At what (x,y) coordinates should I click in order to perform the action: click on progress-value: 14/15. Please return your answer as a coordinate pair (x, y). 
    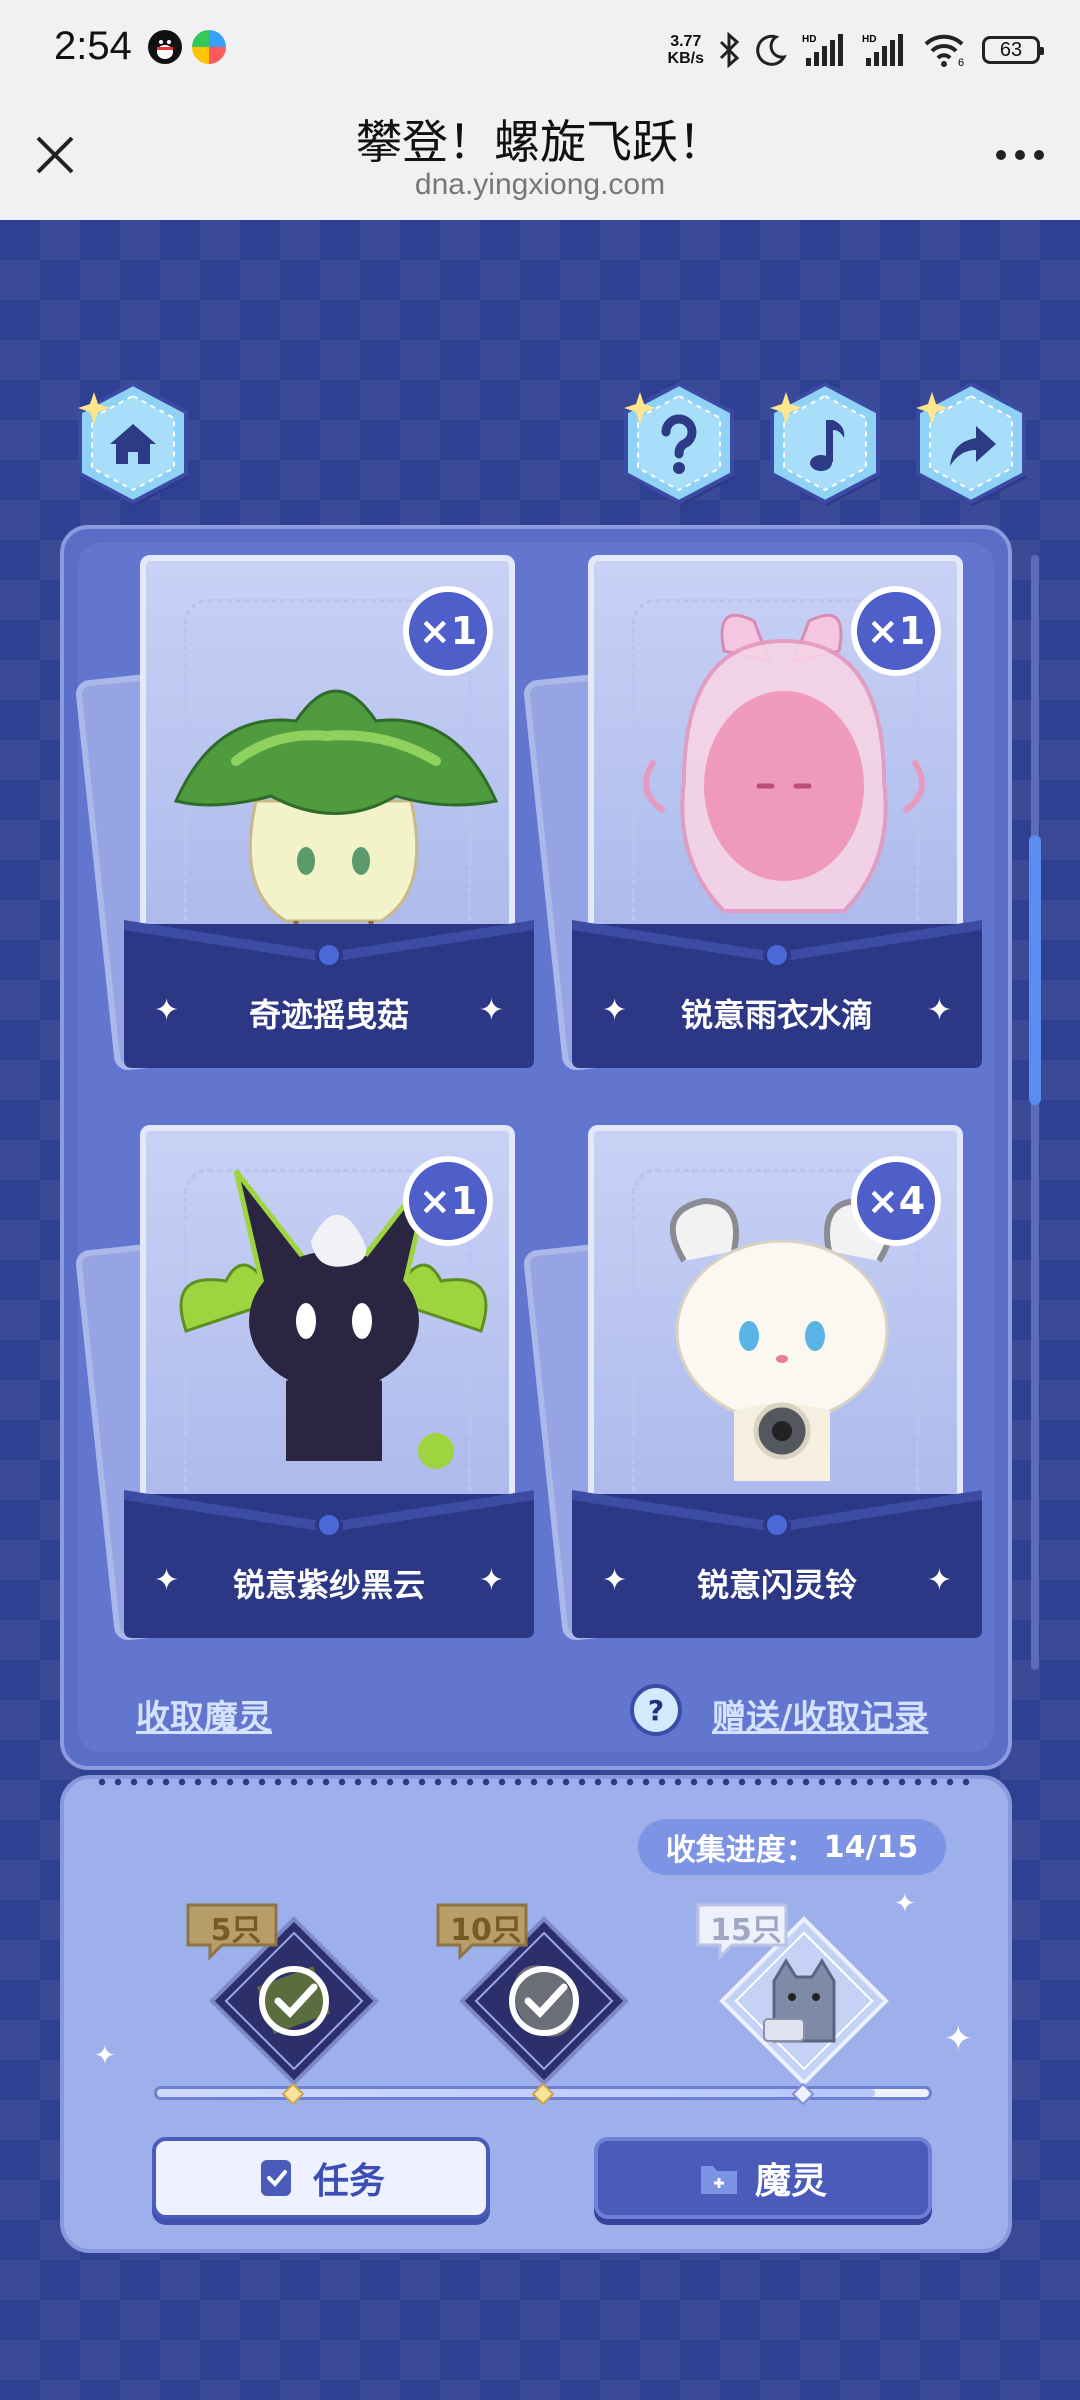
    Looking at the image, I should click on (871, 1847).